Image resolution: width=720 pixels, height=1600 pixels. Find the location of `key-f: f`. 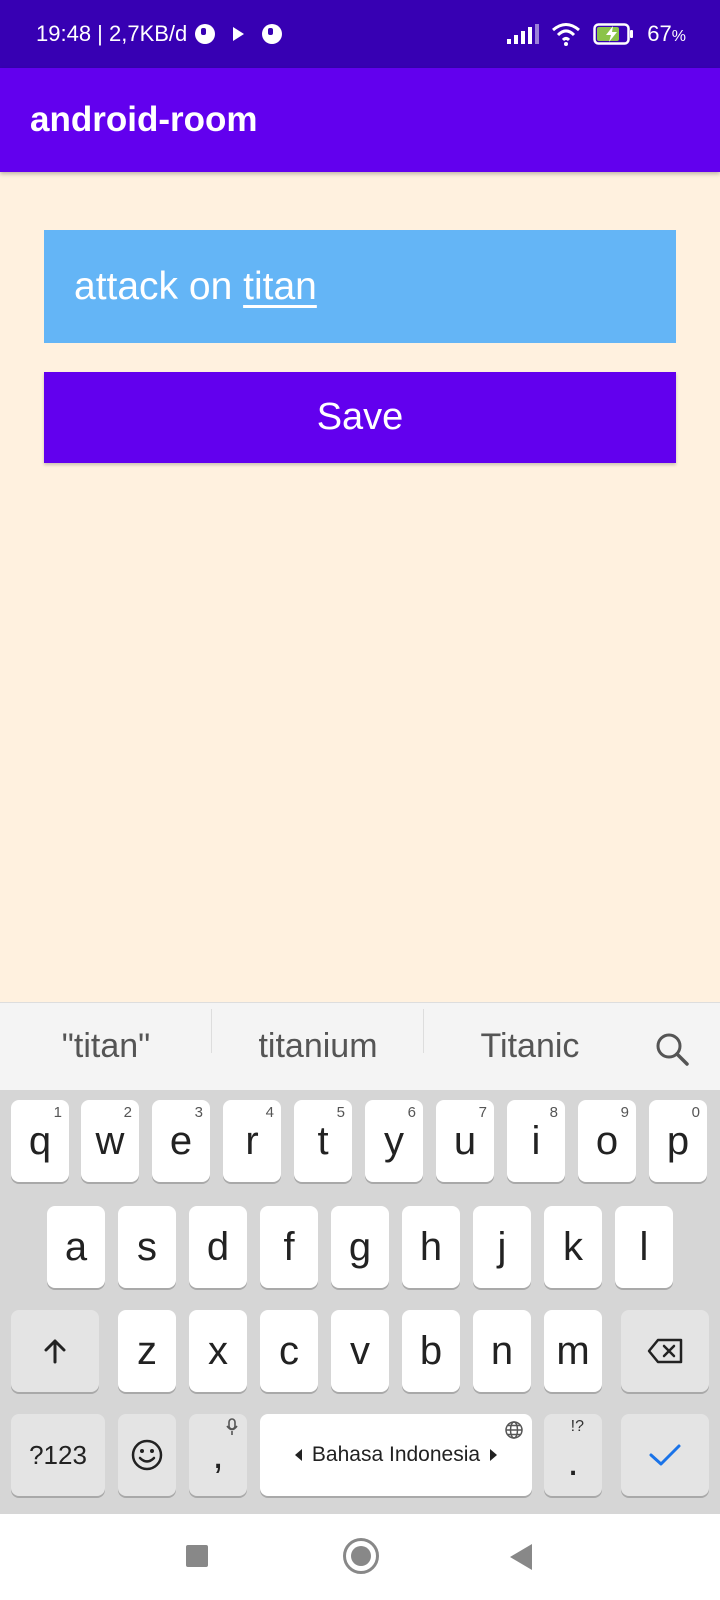

key-f: f is located at coordinates (289, 1247).